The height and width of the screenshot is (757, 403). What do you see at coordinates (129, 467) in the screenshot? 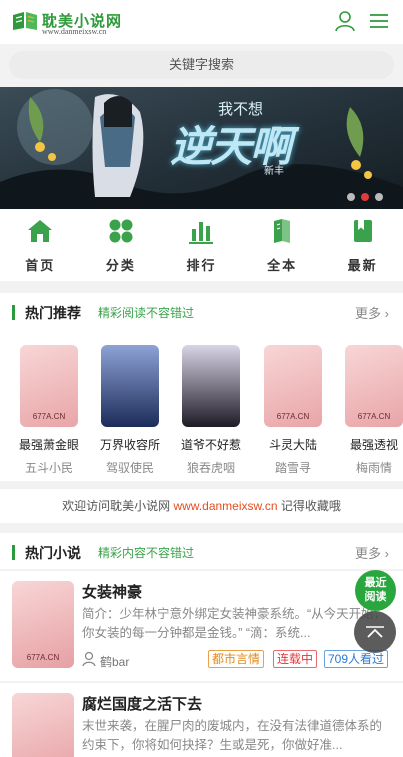
I see `book-author: 驾驭使民` at bounding box center [129, 467].